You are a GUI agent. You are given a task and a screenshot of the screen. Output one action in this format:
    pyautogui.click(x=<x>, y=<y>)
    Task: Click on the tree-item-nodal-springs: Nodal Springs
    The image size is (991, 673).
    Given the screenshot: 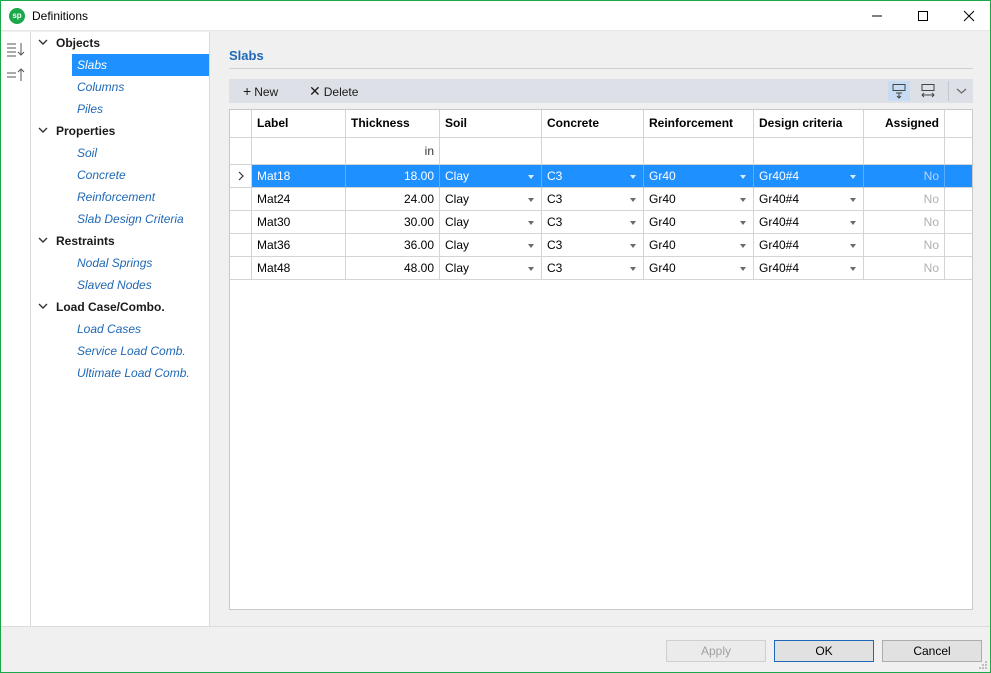 What is the action you would take?
    pyautogui.click(x=140, y=263)
    